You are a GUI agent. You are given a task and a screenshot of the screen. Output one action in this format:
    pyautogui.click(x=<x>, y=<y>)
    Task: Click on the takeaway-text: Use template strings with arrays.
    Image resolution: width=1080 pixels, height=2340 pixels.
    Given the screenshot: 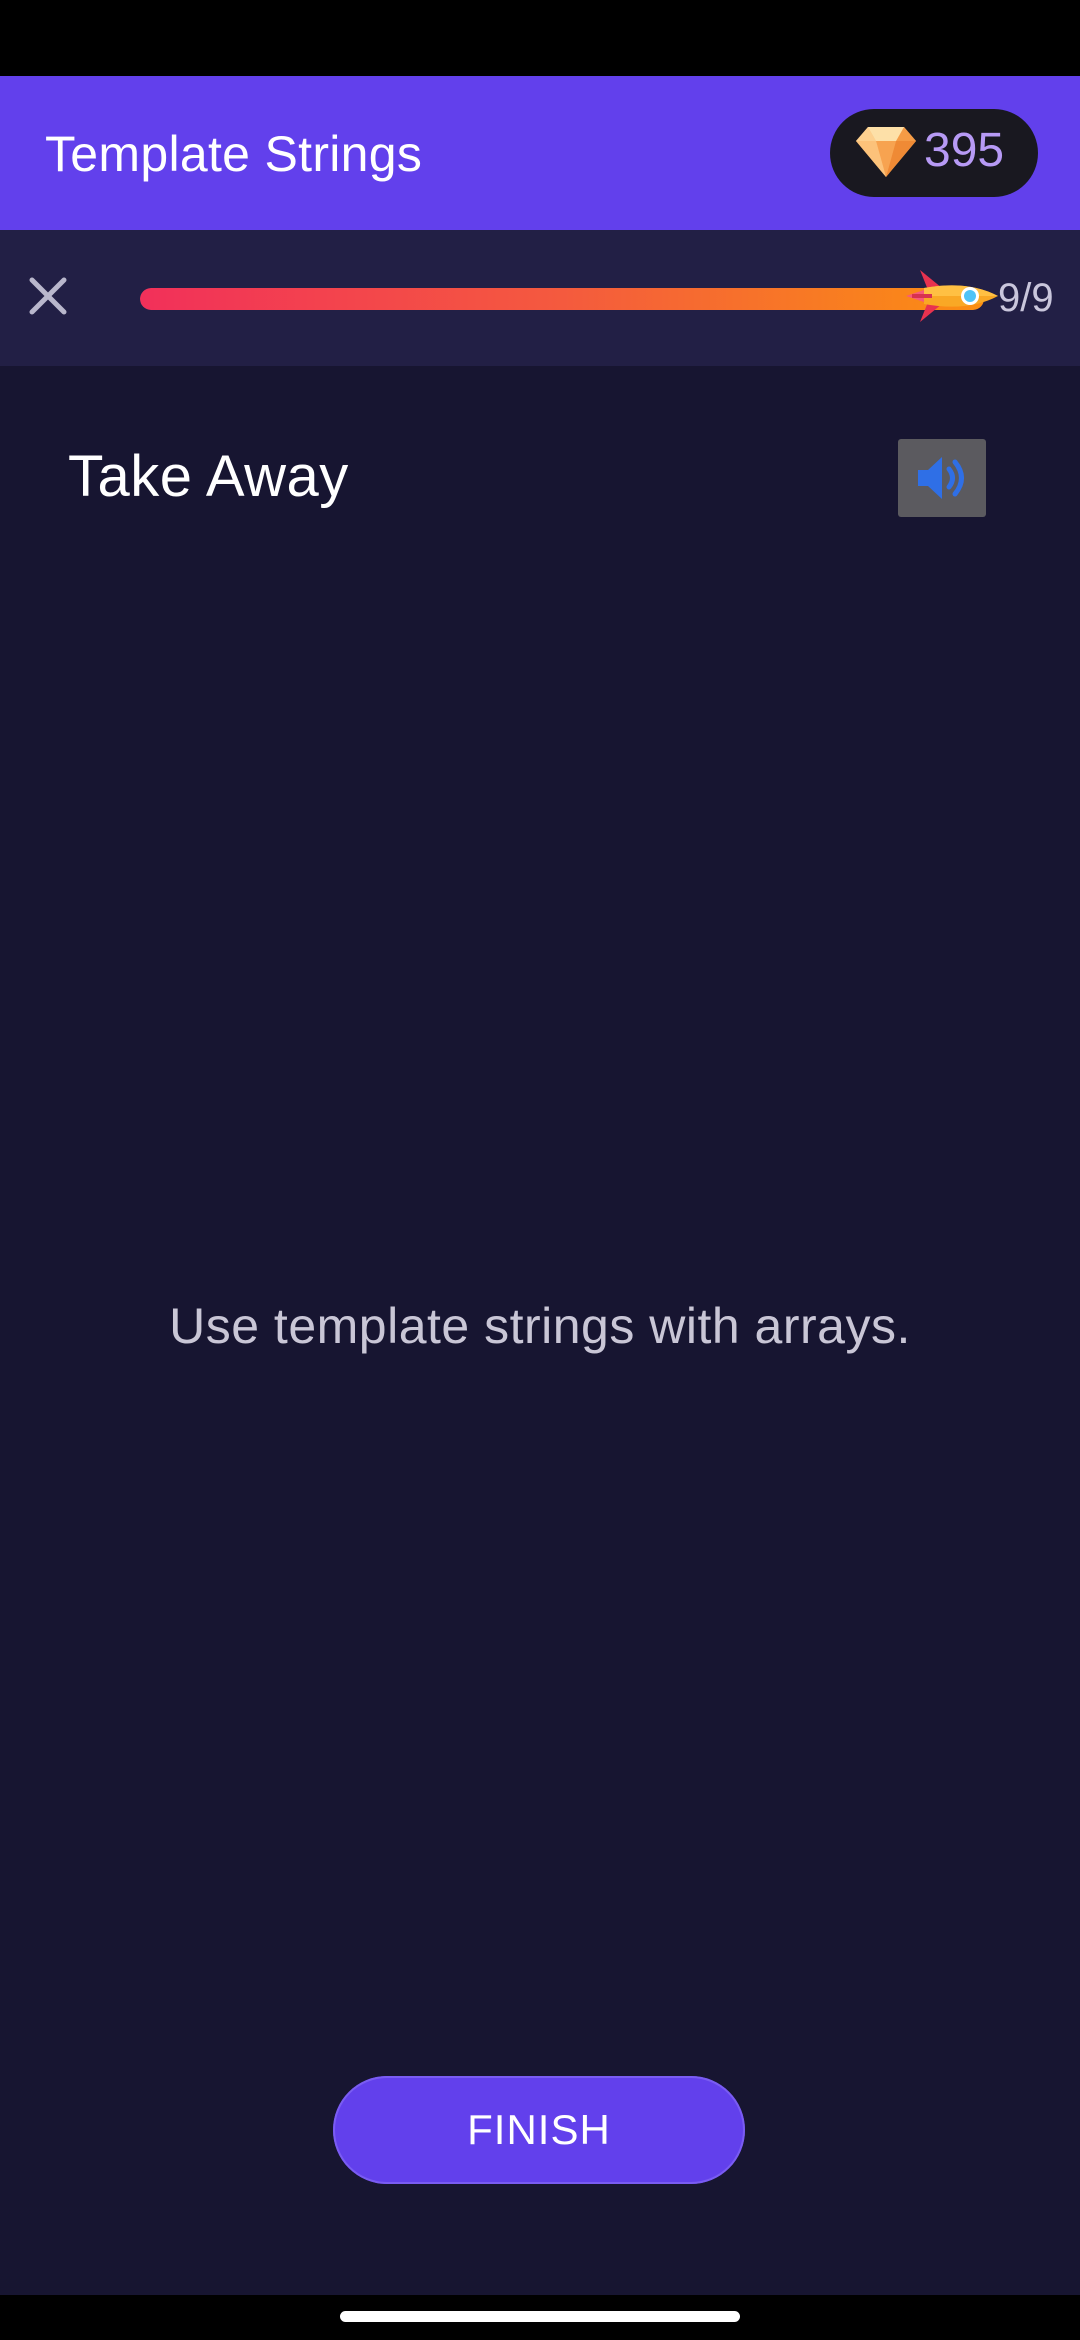 What is the action you would take?
    pyautogui.click(x=540, y=1326)
    